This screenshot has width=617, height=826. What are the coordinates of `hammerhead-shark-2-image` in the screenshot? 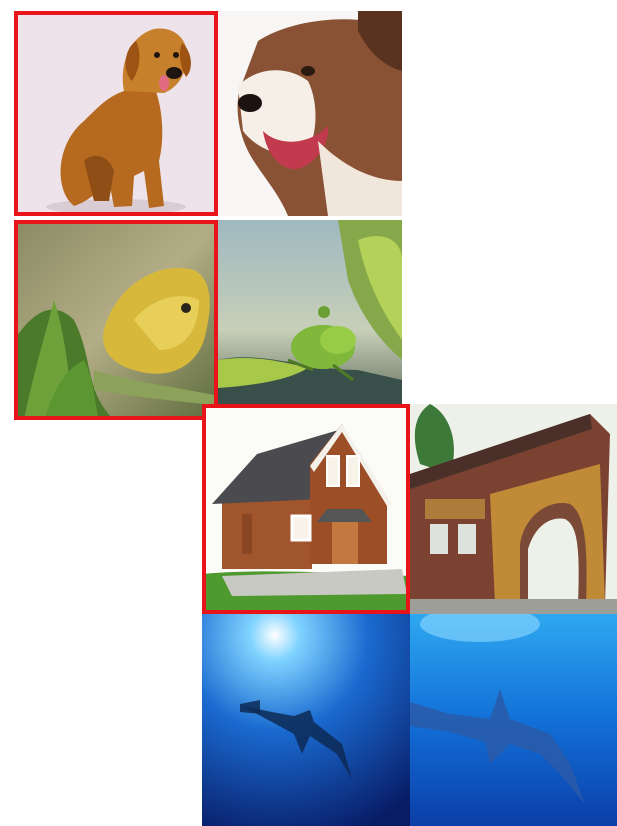 It's located at (513, 720).